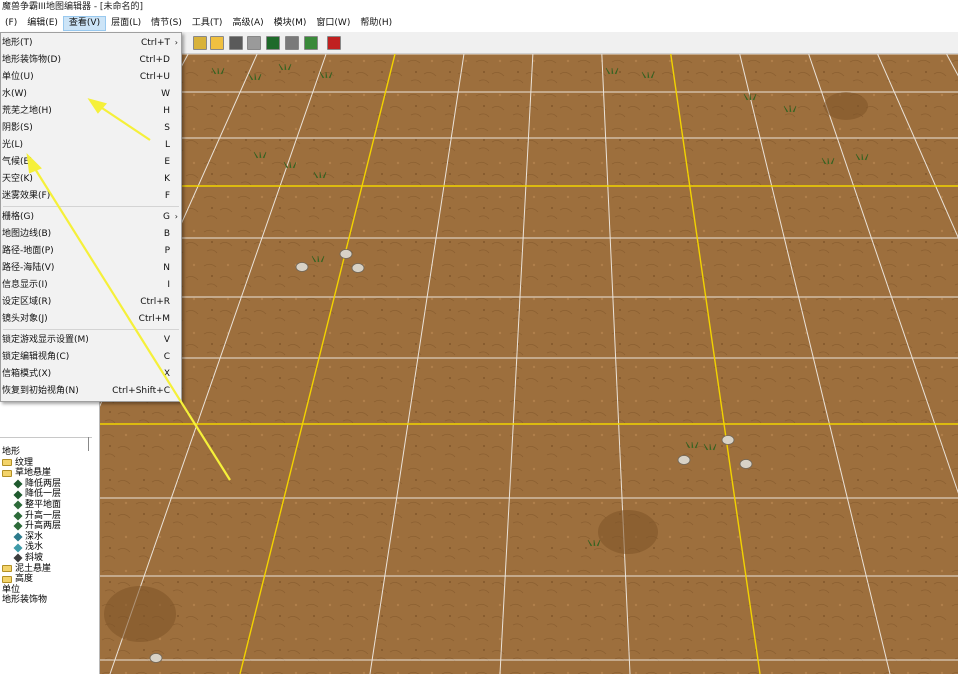 Image resolution: width=958 pixels, height=674 pixels. I want to click on menu-7: 模块(M), so click(290, 23).